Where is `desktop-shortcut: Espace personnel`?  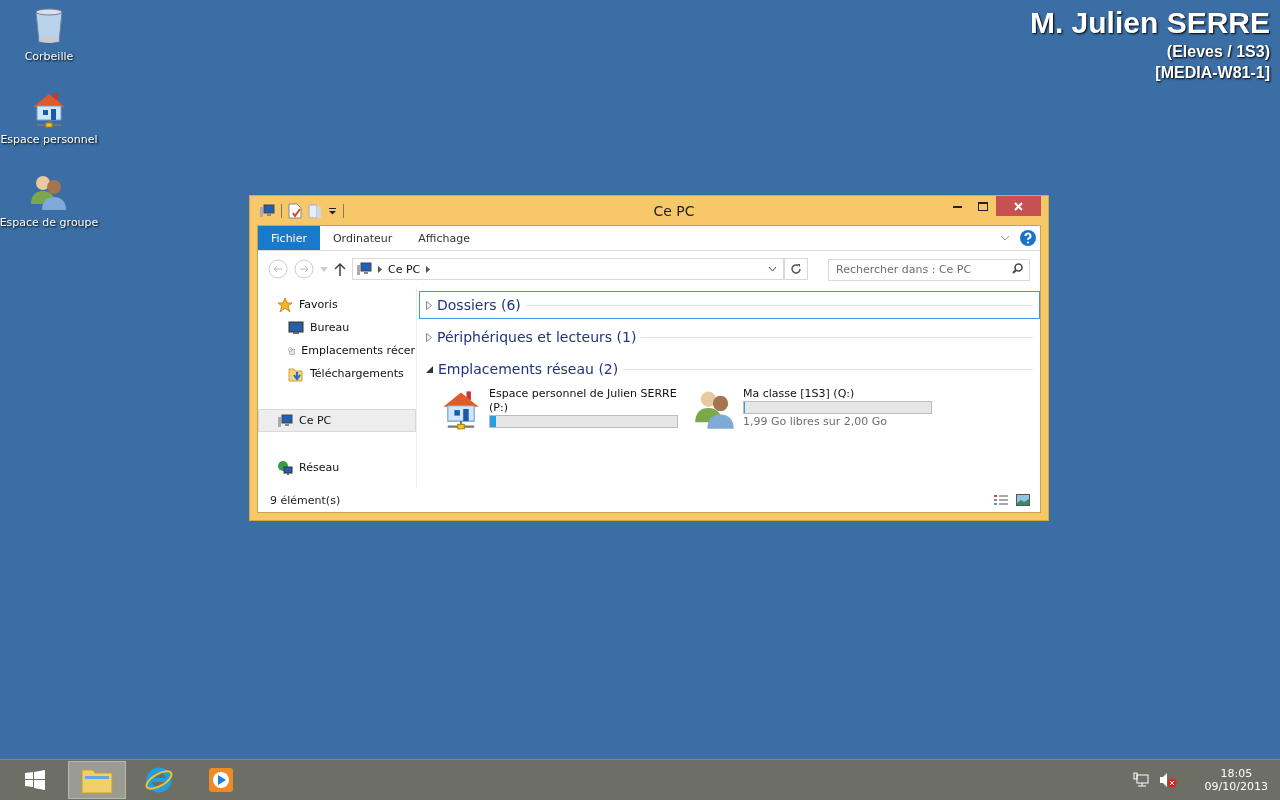
desktop-shortcut: Espace personnel is located at coordinates (49, 117).